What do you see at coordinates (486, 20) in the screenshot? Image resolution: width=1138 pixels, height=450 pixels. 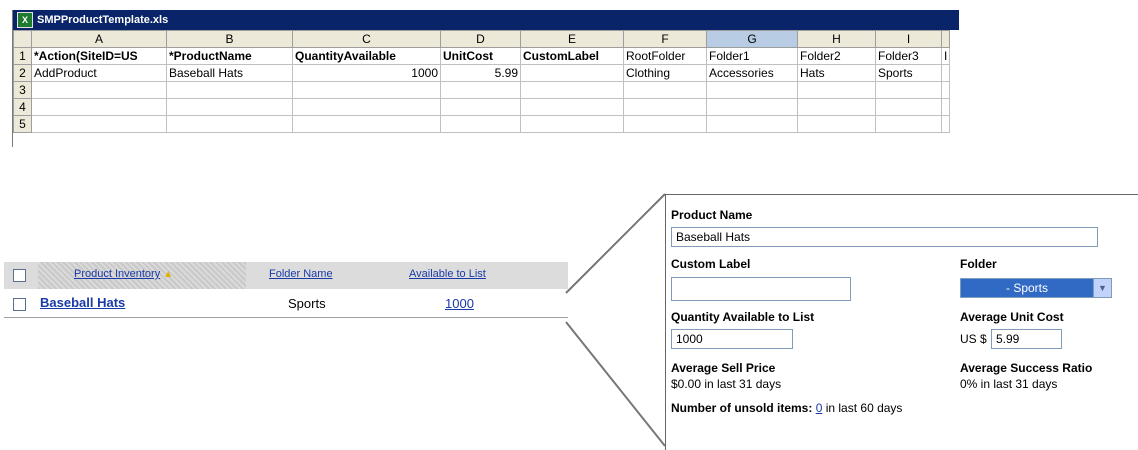 I see `spreadsheet-title-bar: X SMPProductTemplate.xls` at bounding box center [486, 20].